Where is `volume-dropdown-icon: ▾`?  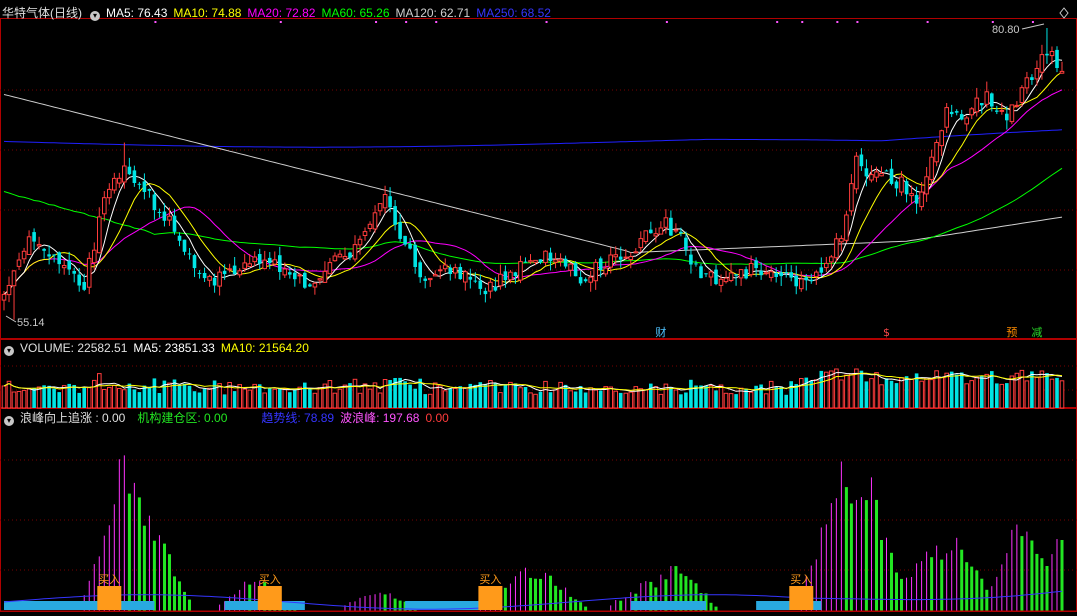
volume-dropdown-icon: ▾ is located at coordinates (9, 351).